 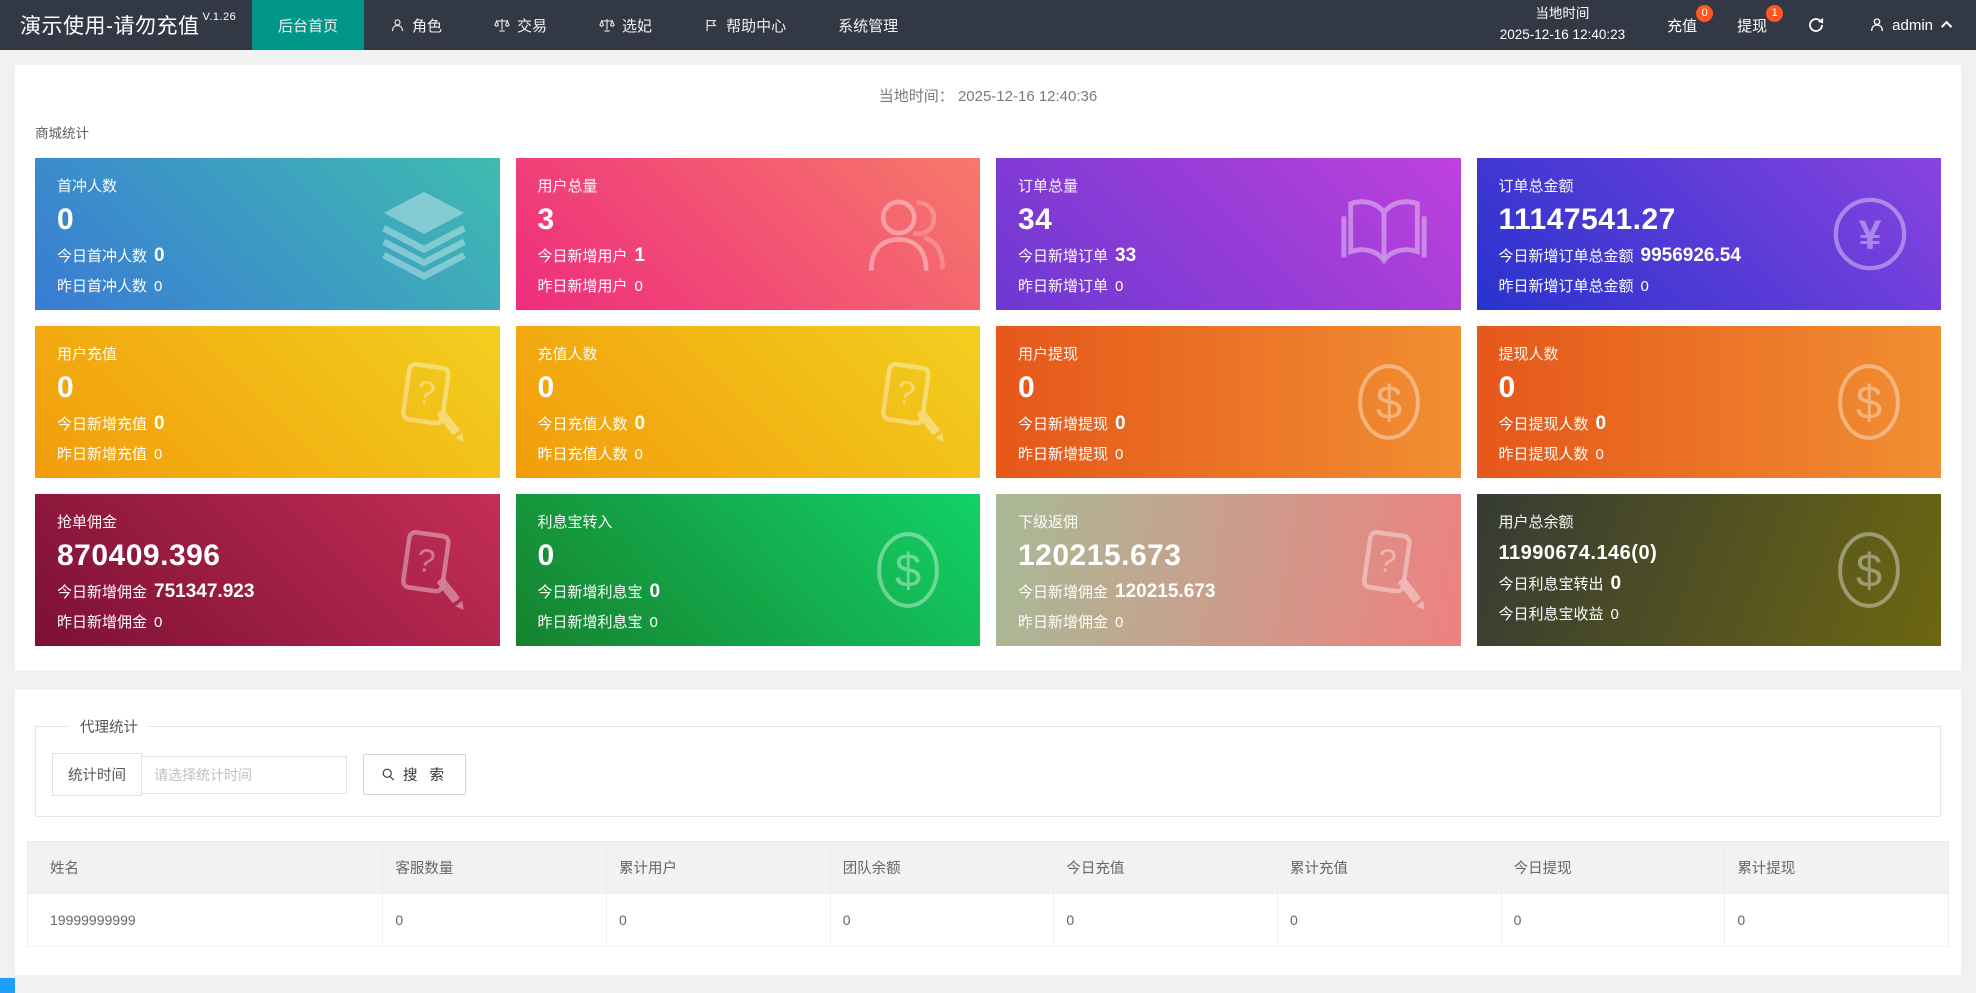 What do you see at coordinates (1613, 867) in the screenshot?
I see `col-header-today-withdraw: 今日提现` at bounding box center [1613, 867].